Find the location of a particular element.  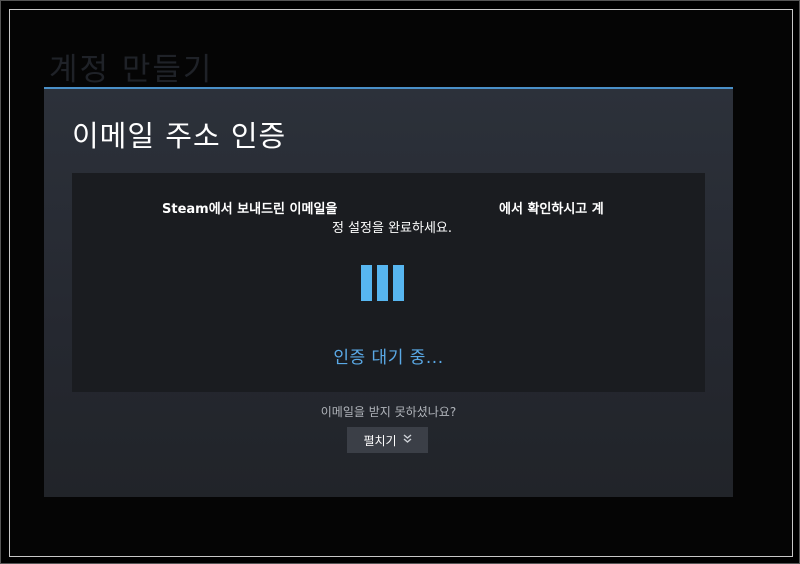

message-part-2: 에서 확인하시고 계 is located at coordinates (551, 209).